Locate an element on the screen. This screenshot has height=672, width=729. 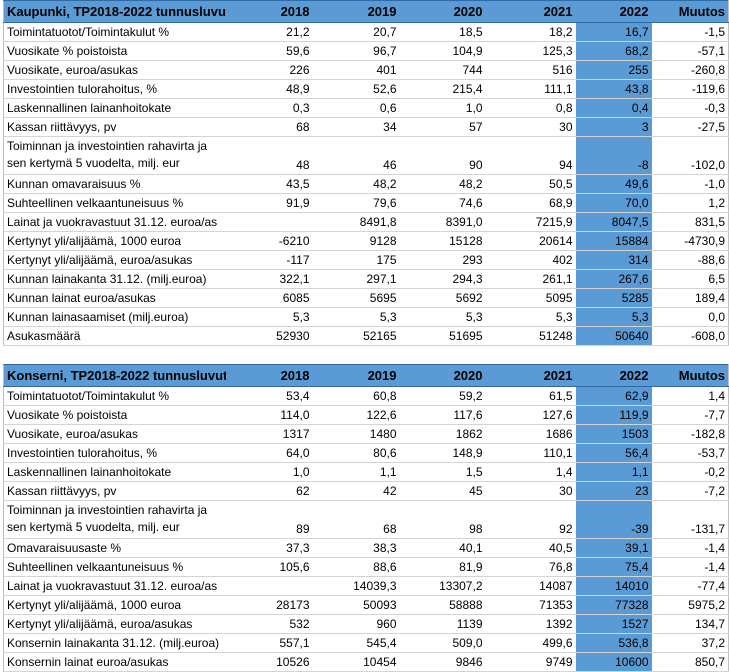
cell-2020: 59,2 is located at coordinates (442, 396).